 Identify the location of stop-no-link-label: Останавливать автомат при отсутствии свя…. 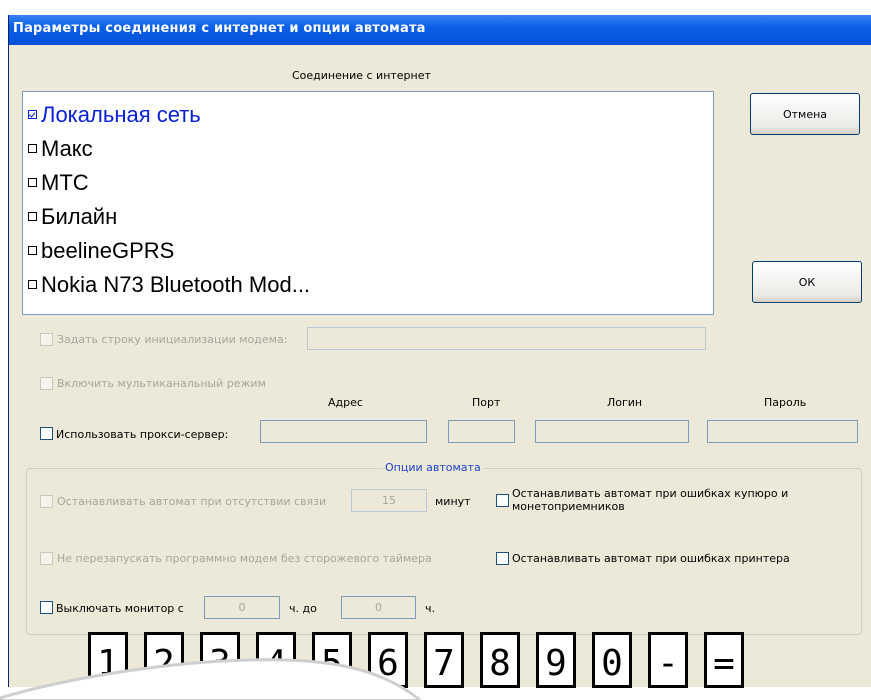
(192, 501).